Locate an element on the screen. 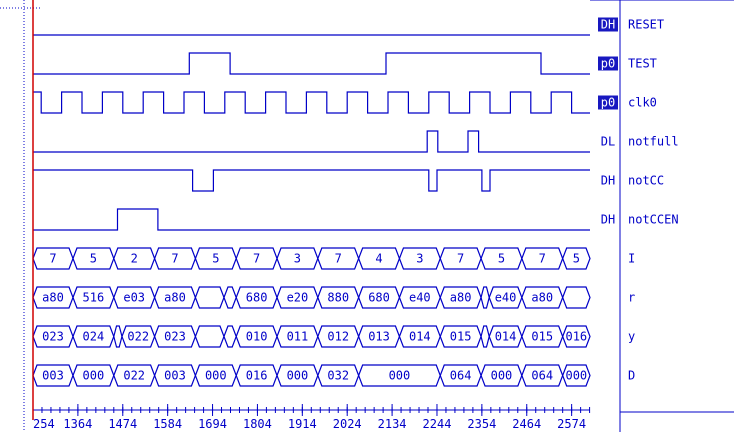 The image size is (734, 432). bus-value-label: 032 is located at coordinates (338, 376).